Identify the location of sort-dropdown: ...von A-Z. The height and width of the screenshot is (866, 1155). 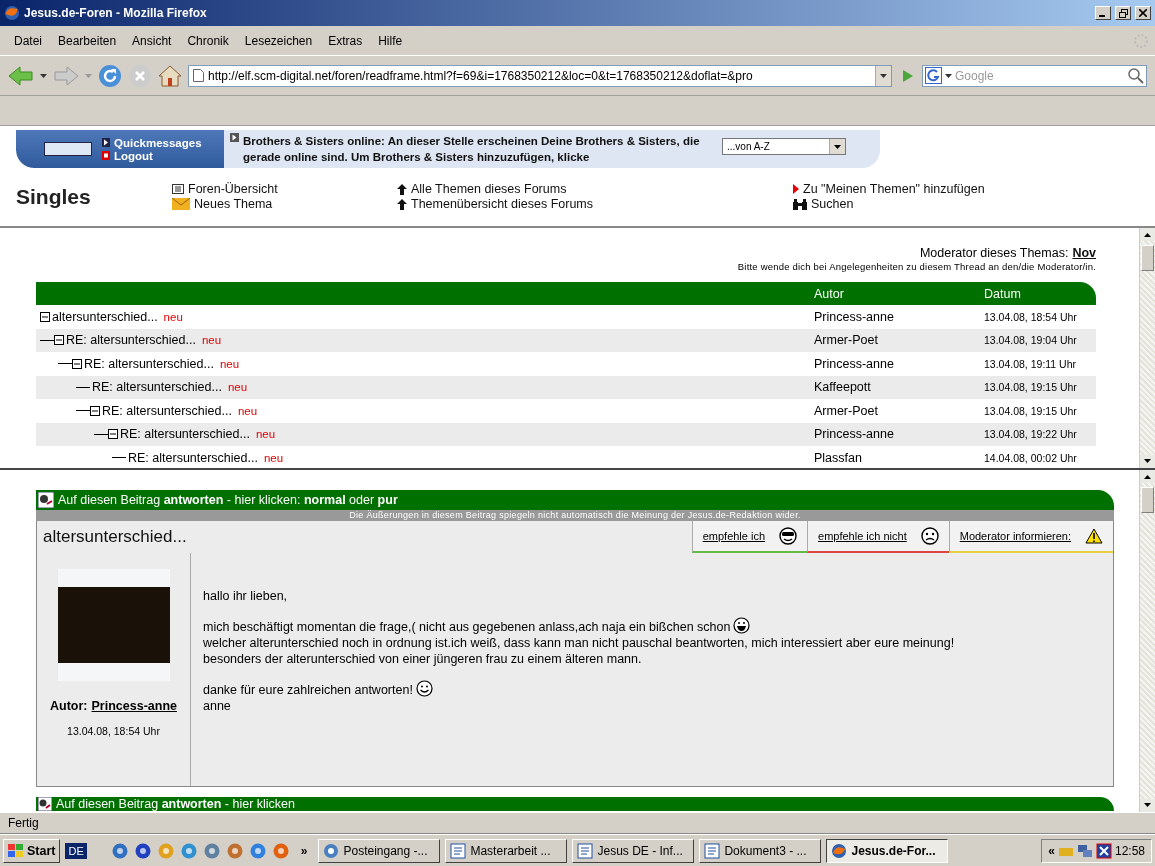
(784, 146).